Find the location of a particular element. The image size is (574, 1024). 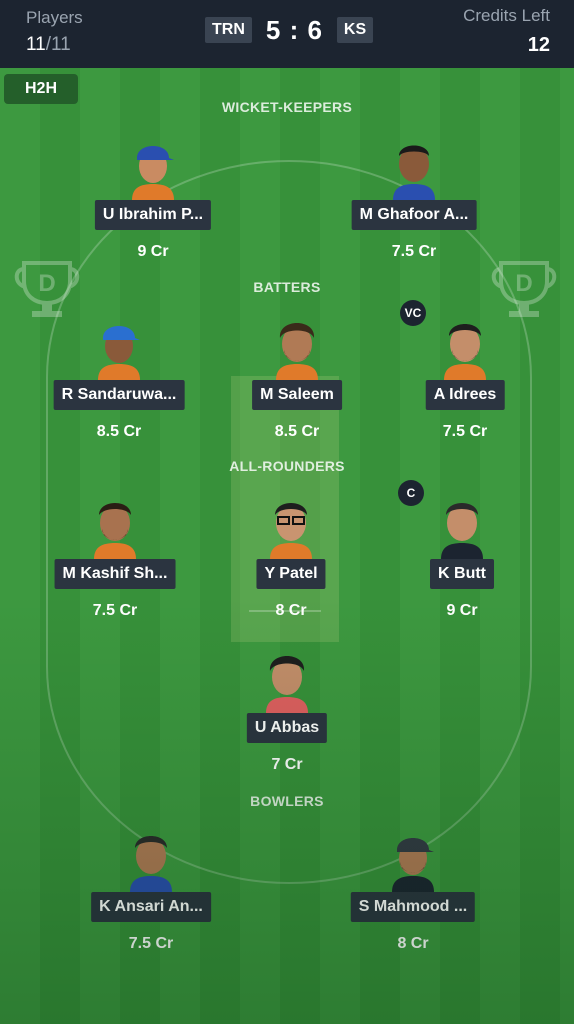

player-card-ar4: U Abbas 7 Cr is located at coordinates (287, 707).